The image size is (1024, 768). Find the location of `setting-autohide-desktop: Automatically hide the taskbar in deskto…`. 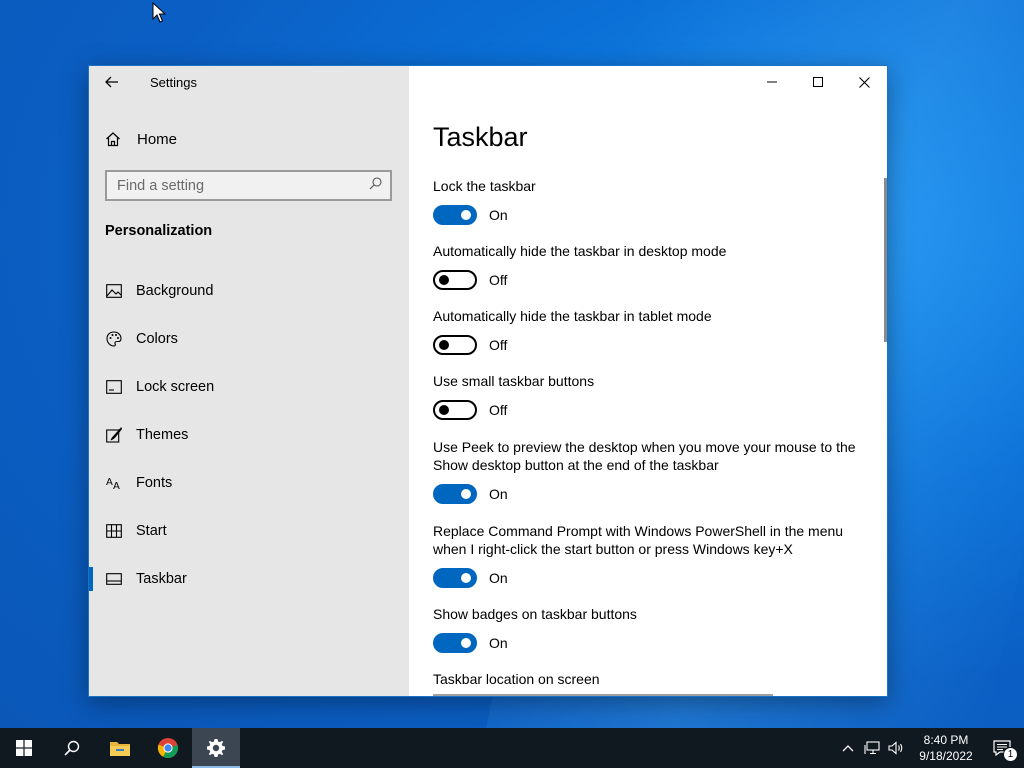

setting-autohide-desktop: Automatically hide the taskbar in deskto… is located at coordinates (653, 266).